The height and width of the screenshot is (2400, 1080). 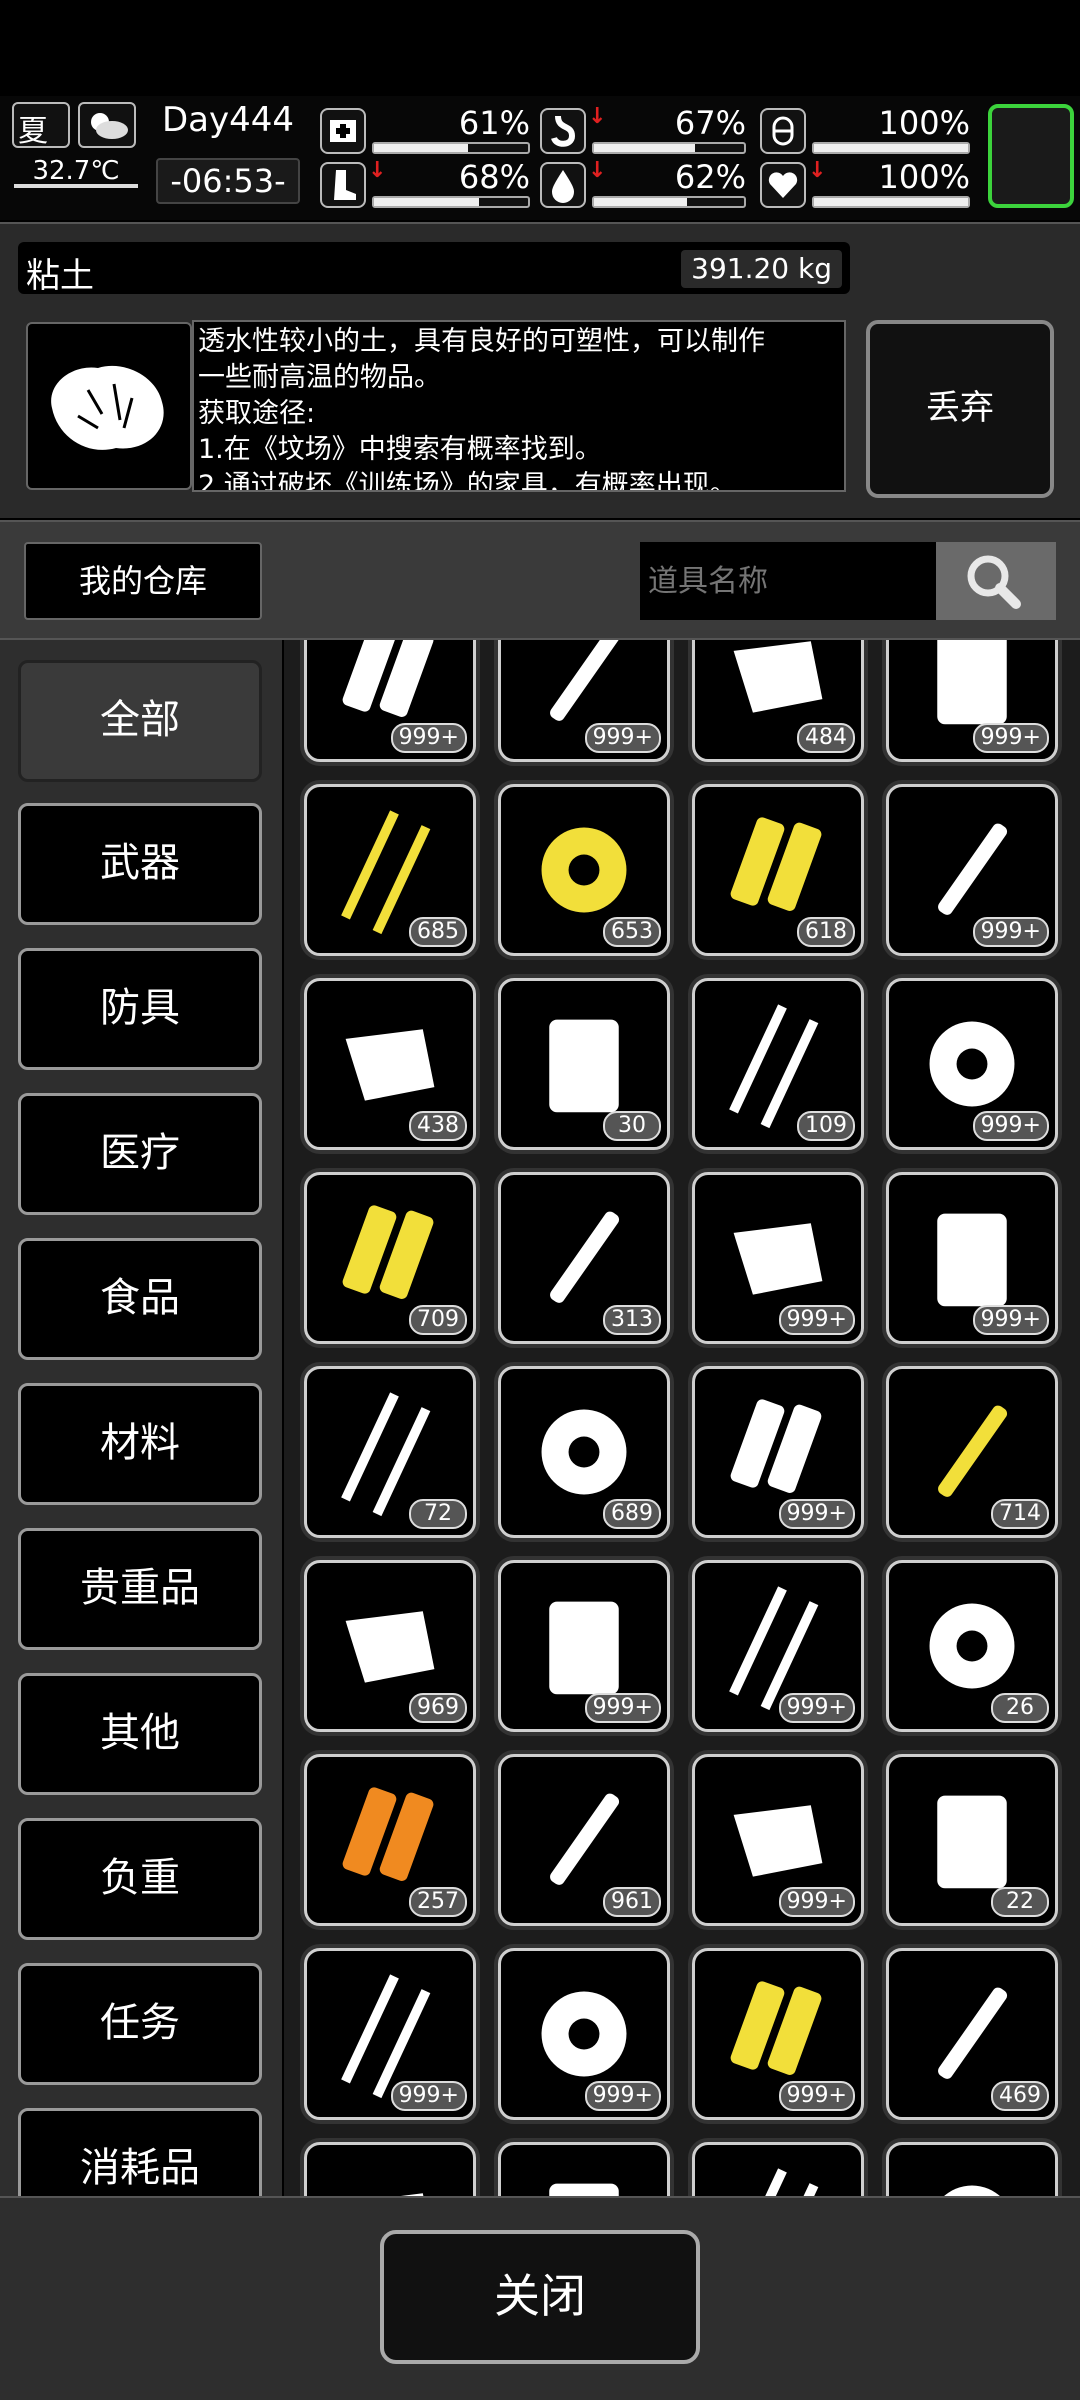 I want to click on category-quests: 任务, so click(x=140, y=2024).